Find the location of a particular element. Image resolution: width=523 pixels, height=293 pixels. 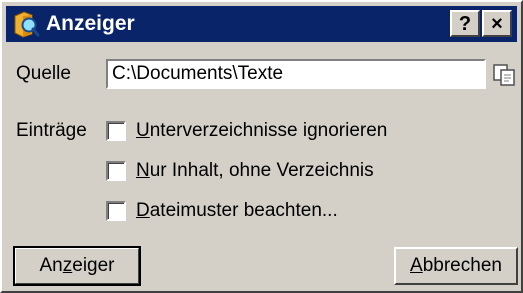

option-content-only: Nur Inhalt, ohne Verzeichnis is located at coordinates (240, 171).